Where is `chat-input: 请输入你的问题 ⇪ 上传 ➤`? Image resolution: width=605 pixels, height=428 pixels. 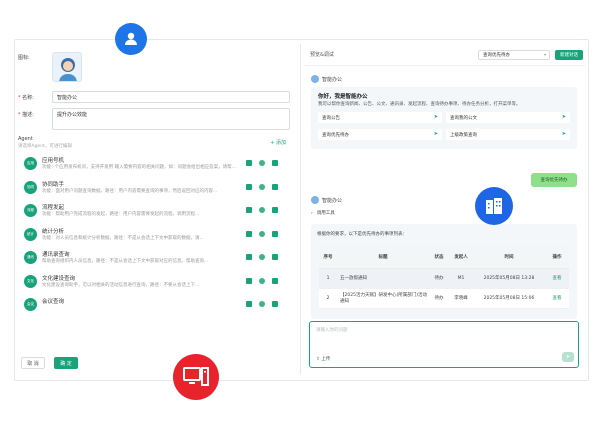
chat-input: 请输入你的问题 ⇪ 上传 ➤ is located at coordinates (444, 344).